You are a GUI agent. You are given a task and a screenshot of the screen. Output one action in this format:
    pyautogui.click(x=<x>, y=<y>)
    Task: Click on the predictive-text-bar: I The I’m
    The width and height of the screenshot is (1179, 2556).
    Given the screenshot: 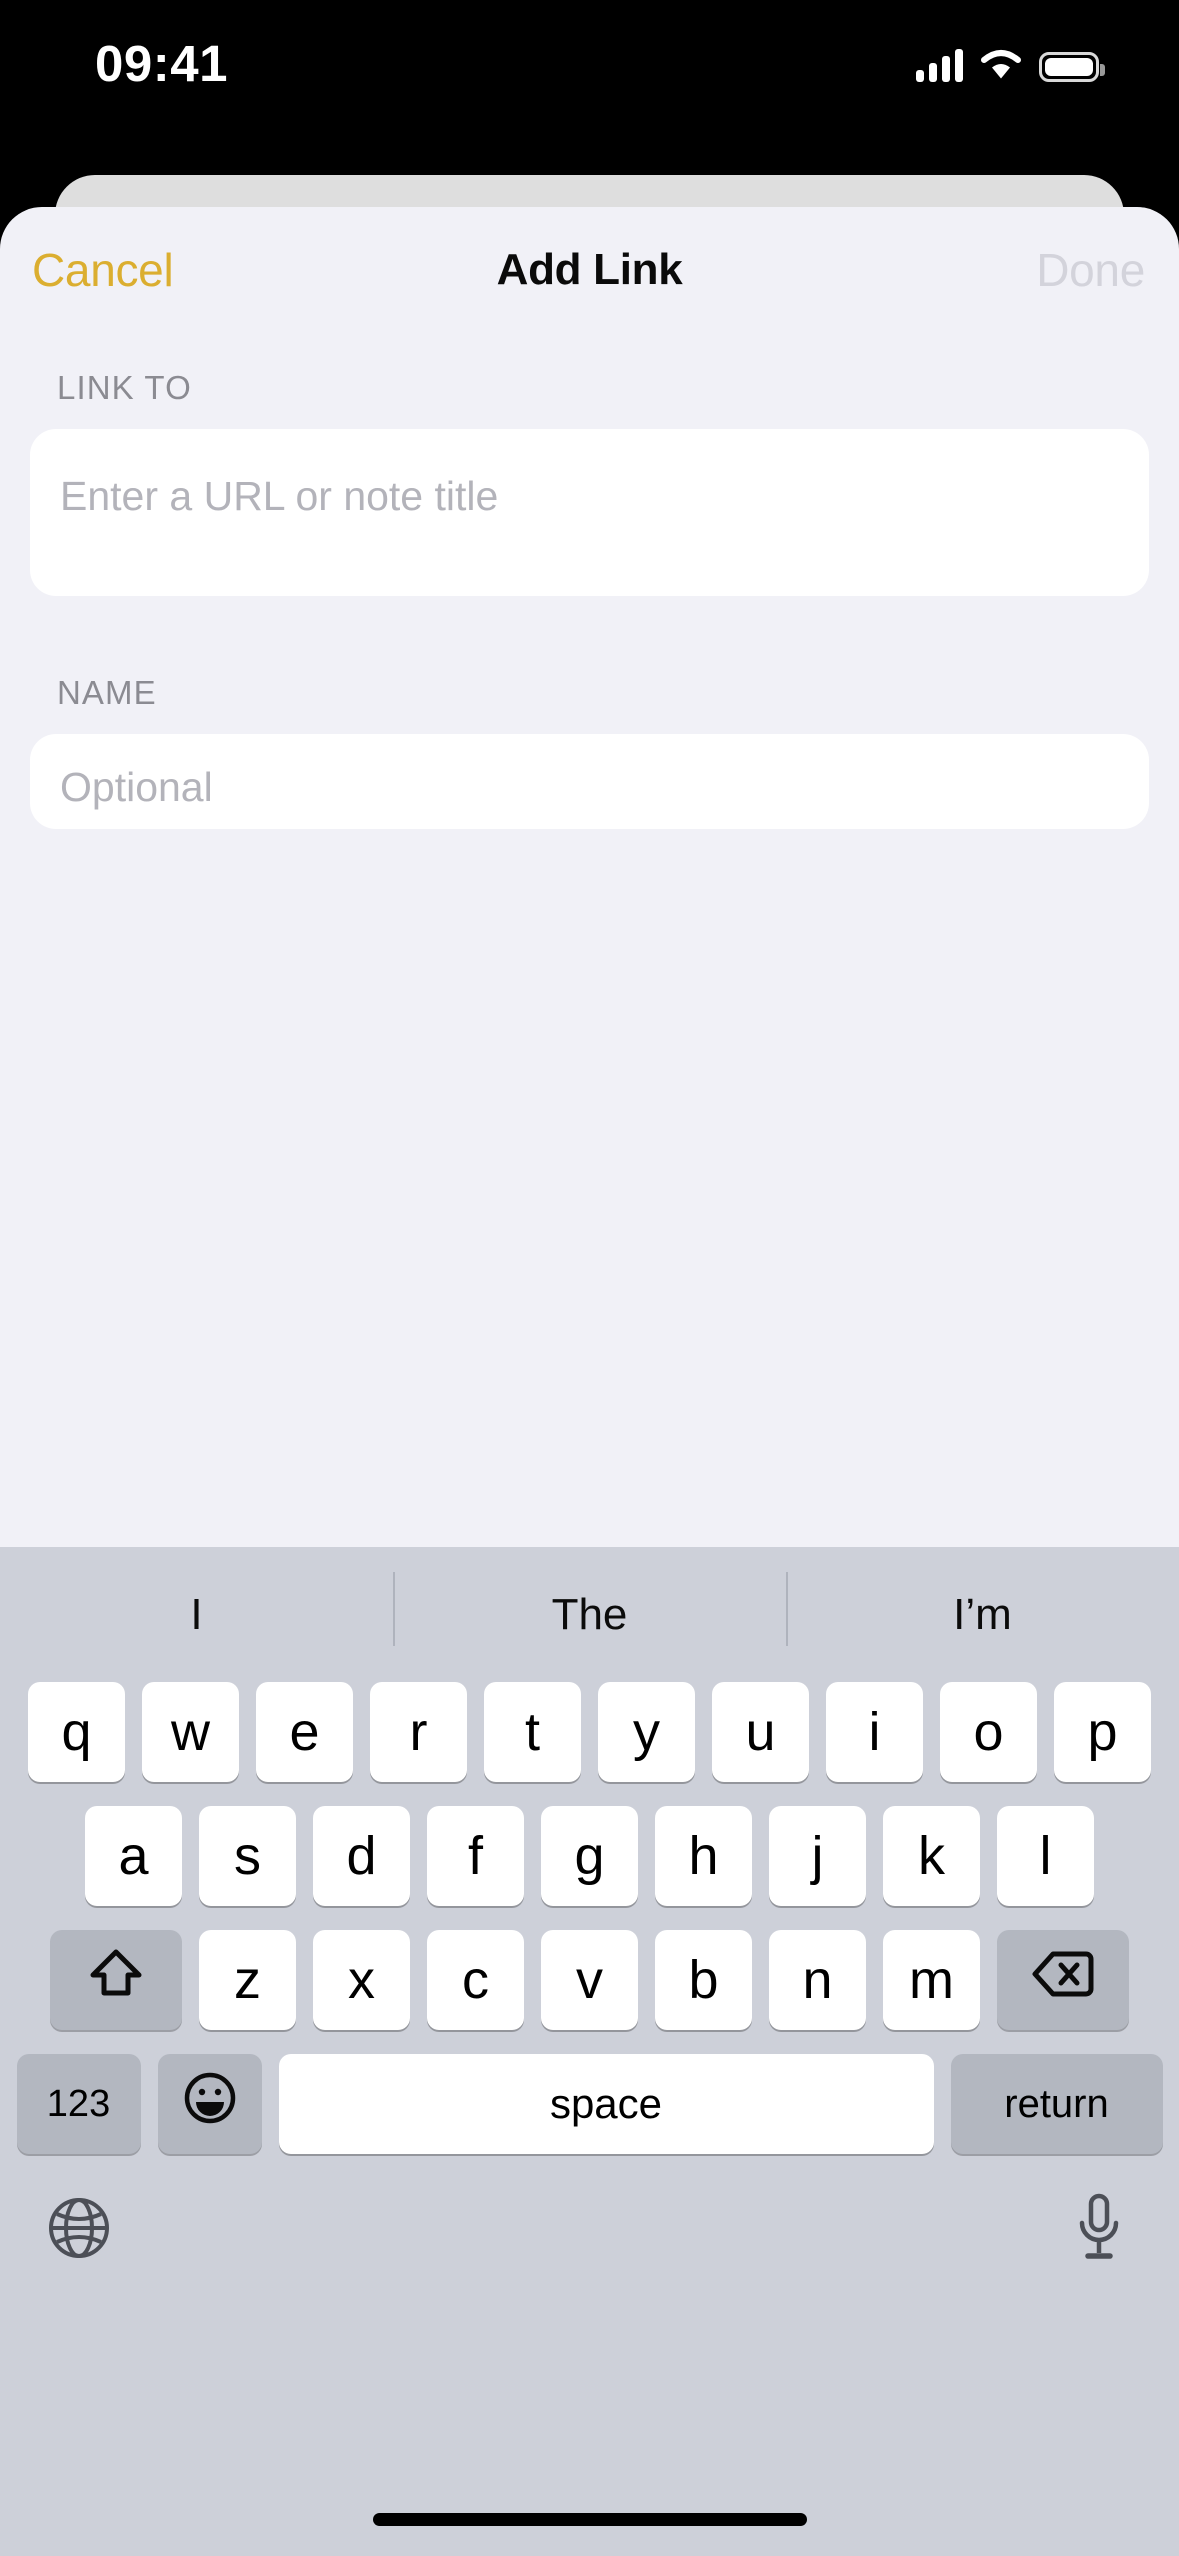 What is the action you would take?
    pyautogui.click(x=589, y=1614)
    